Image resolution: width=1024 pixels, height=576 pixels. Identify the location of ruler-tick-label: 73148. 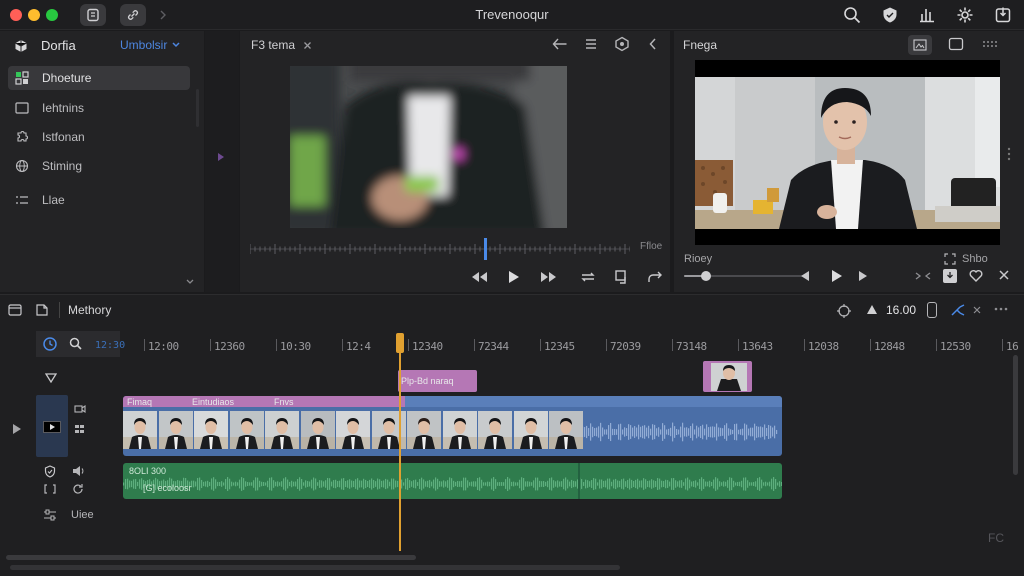
(691, 346).